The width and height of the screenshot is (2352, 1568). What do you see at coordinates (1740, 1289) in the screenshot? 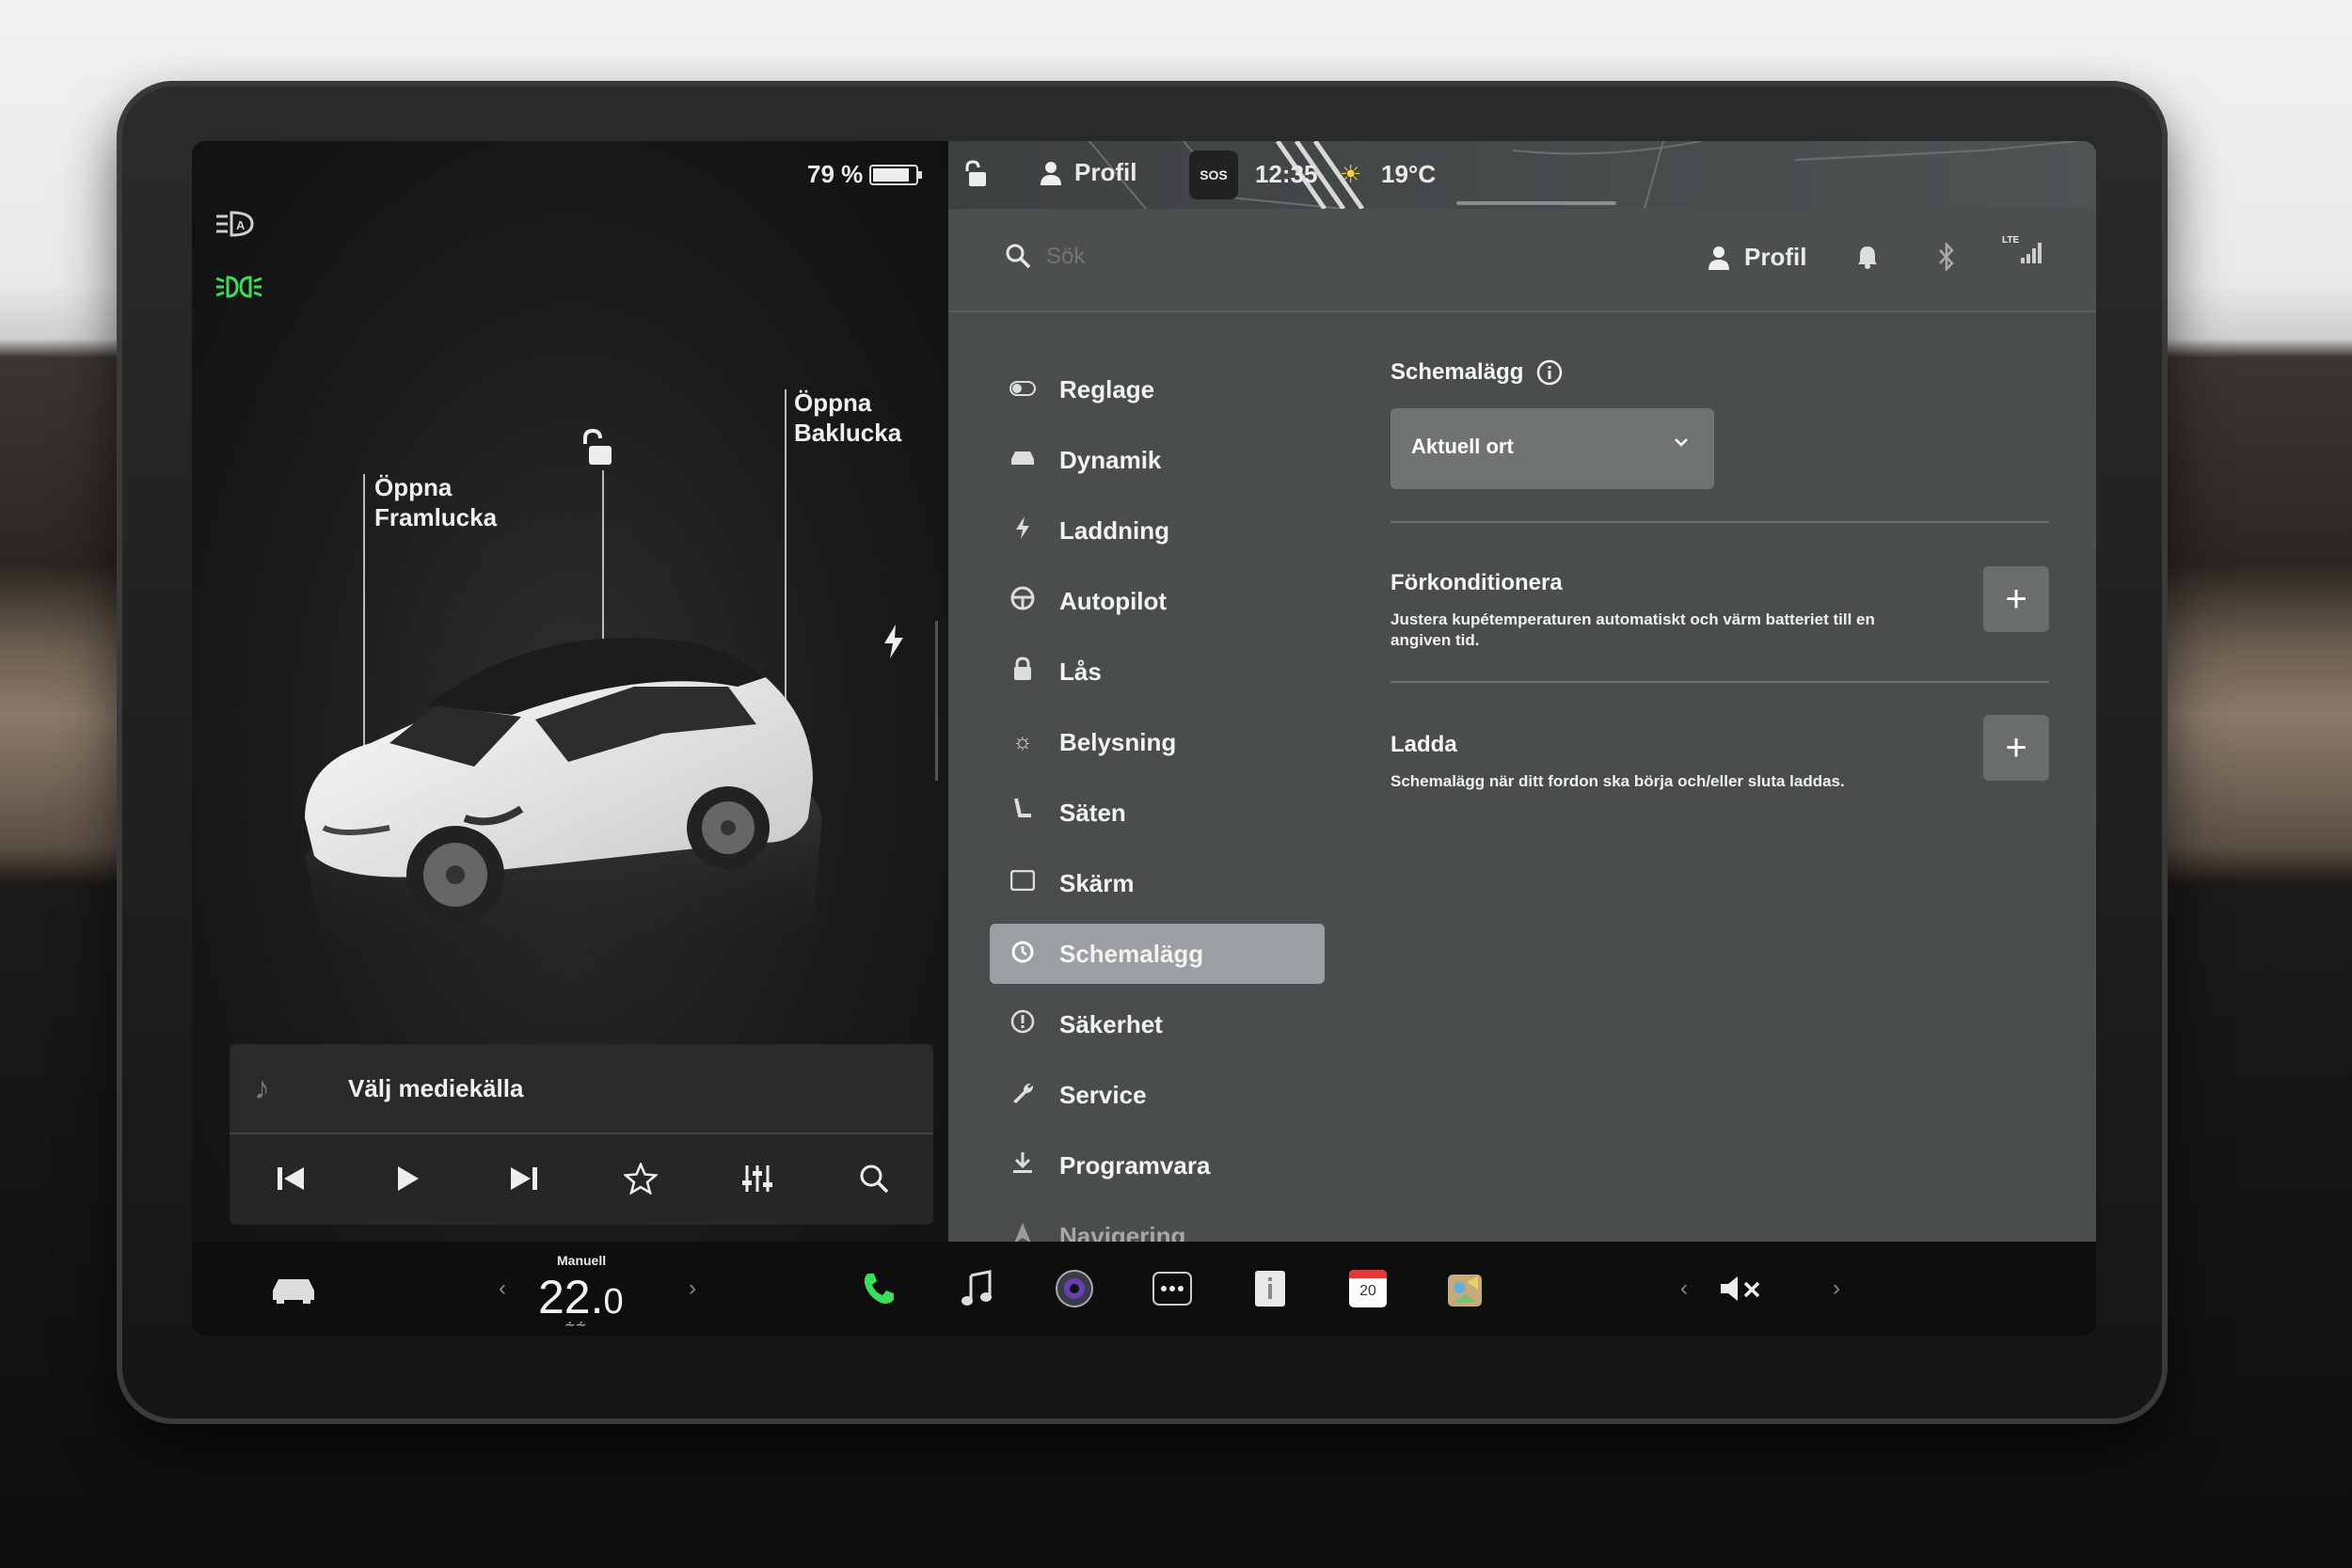
I see `volume-muted-icon` at bounding box center [1740, 1289].